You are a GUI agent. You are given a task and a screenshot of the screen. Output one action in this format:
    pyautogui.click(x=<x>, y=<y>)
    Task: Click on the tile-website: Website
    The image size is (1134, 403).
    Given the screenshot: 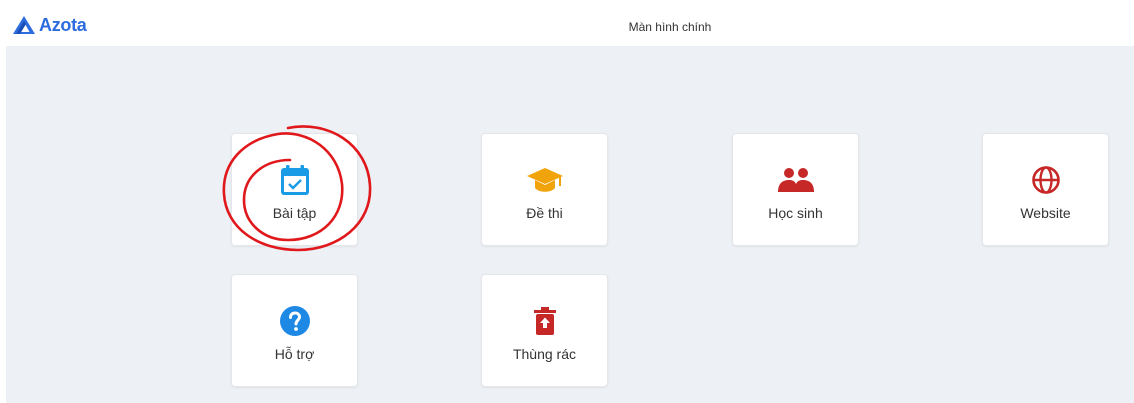 What is the action you would take?
    pyautogui.click(x=1045, y=189)
    